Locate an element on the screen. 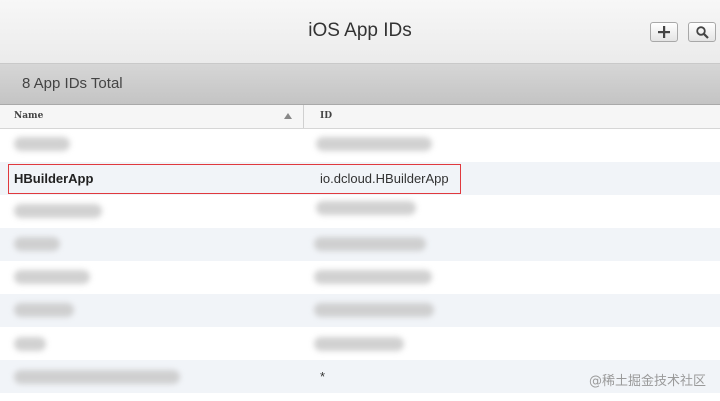 The width and height of the screenshot is (720, 401). column-divider is located at coordinates (303, 116).